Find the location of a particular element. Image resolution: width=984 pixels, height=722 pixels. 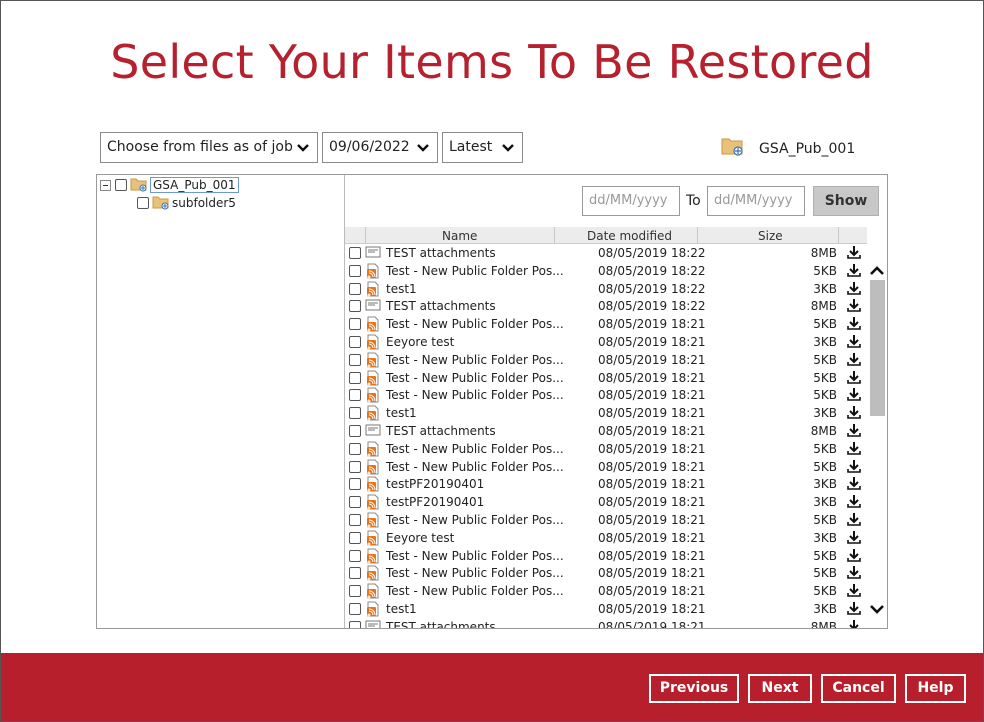

column-date-modified: Date modified is located at coordinates (629, 236).